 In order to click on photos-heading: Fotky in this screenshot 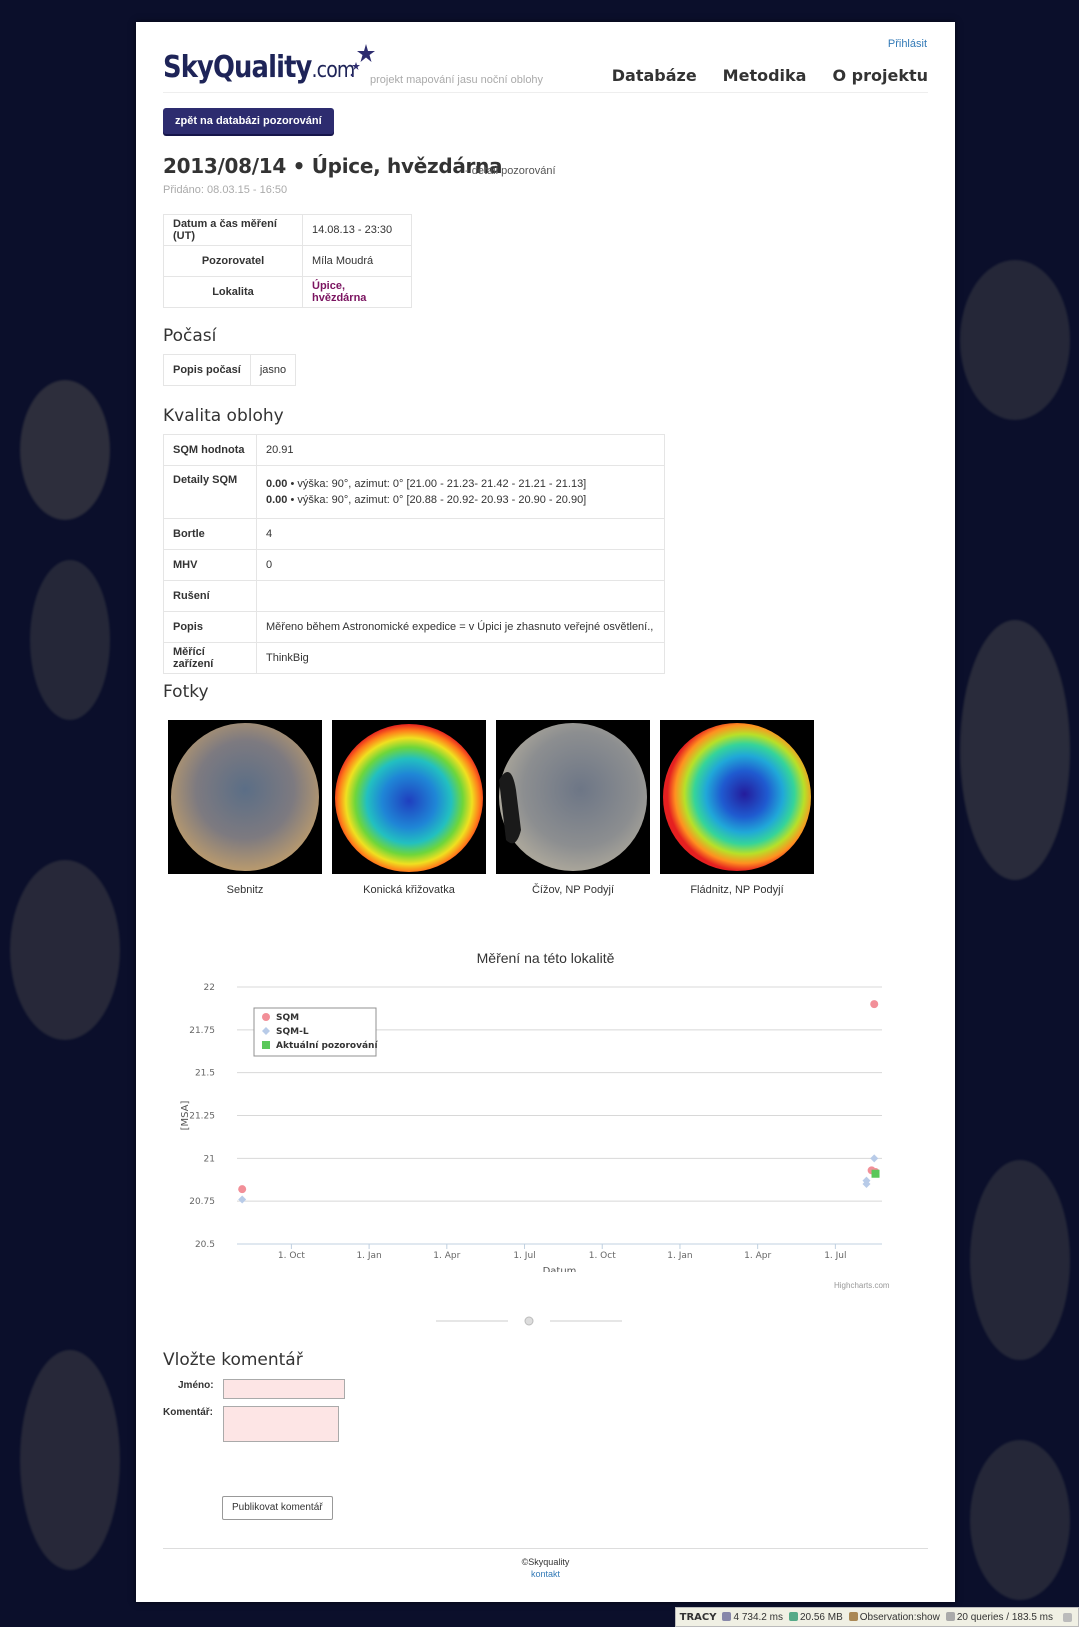, I will do `click(186, 692)`.